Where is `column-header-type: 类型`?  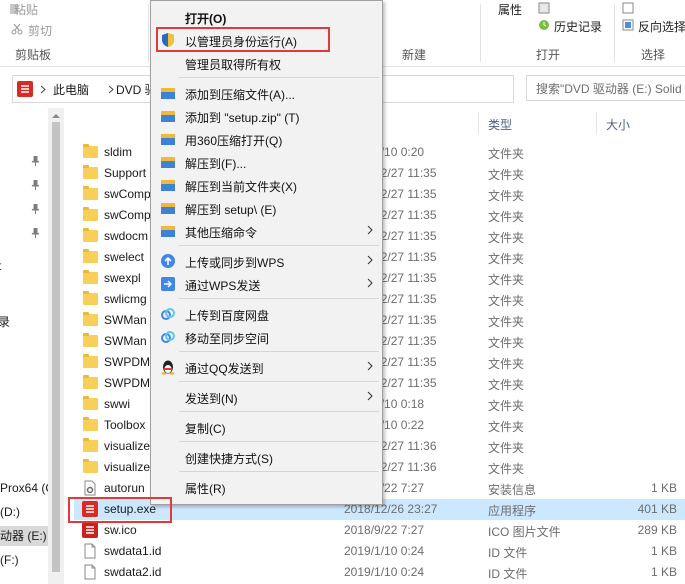 column-header-type: 类型 is located at coordinates (500, 124).